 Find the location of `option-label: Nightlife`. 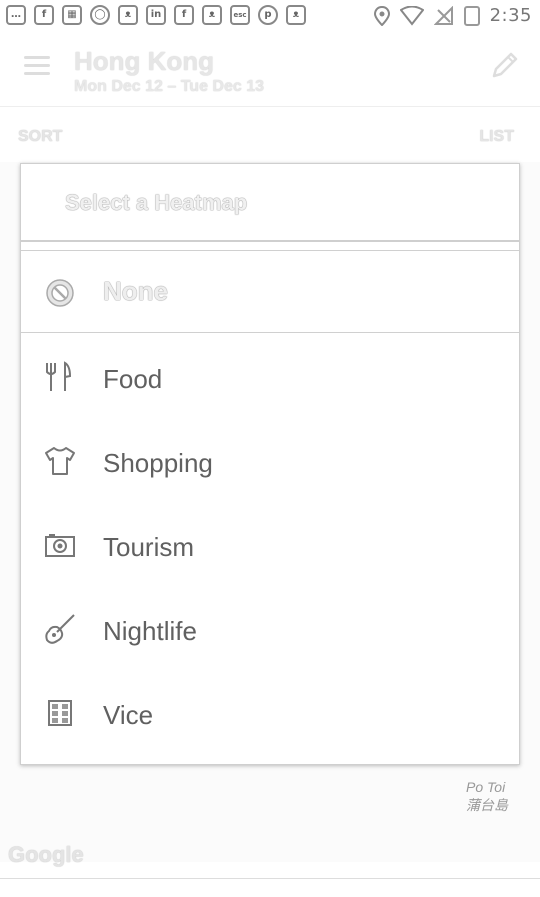

option-label: Nightlife is located at coordinates (150, 631).